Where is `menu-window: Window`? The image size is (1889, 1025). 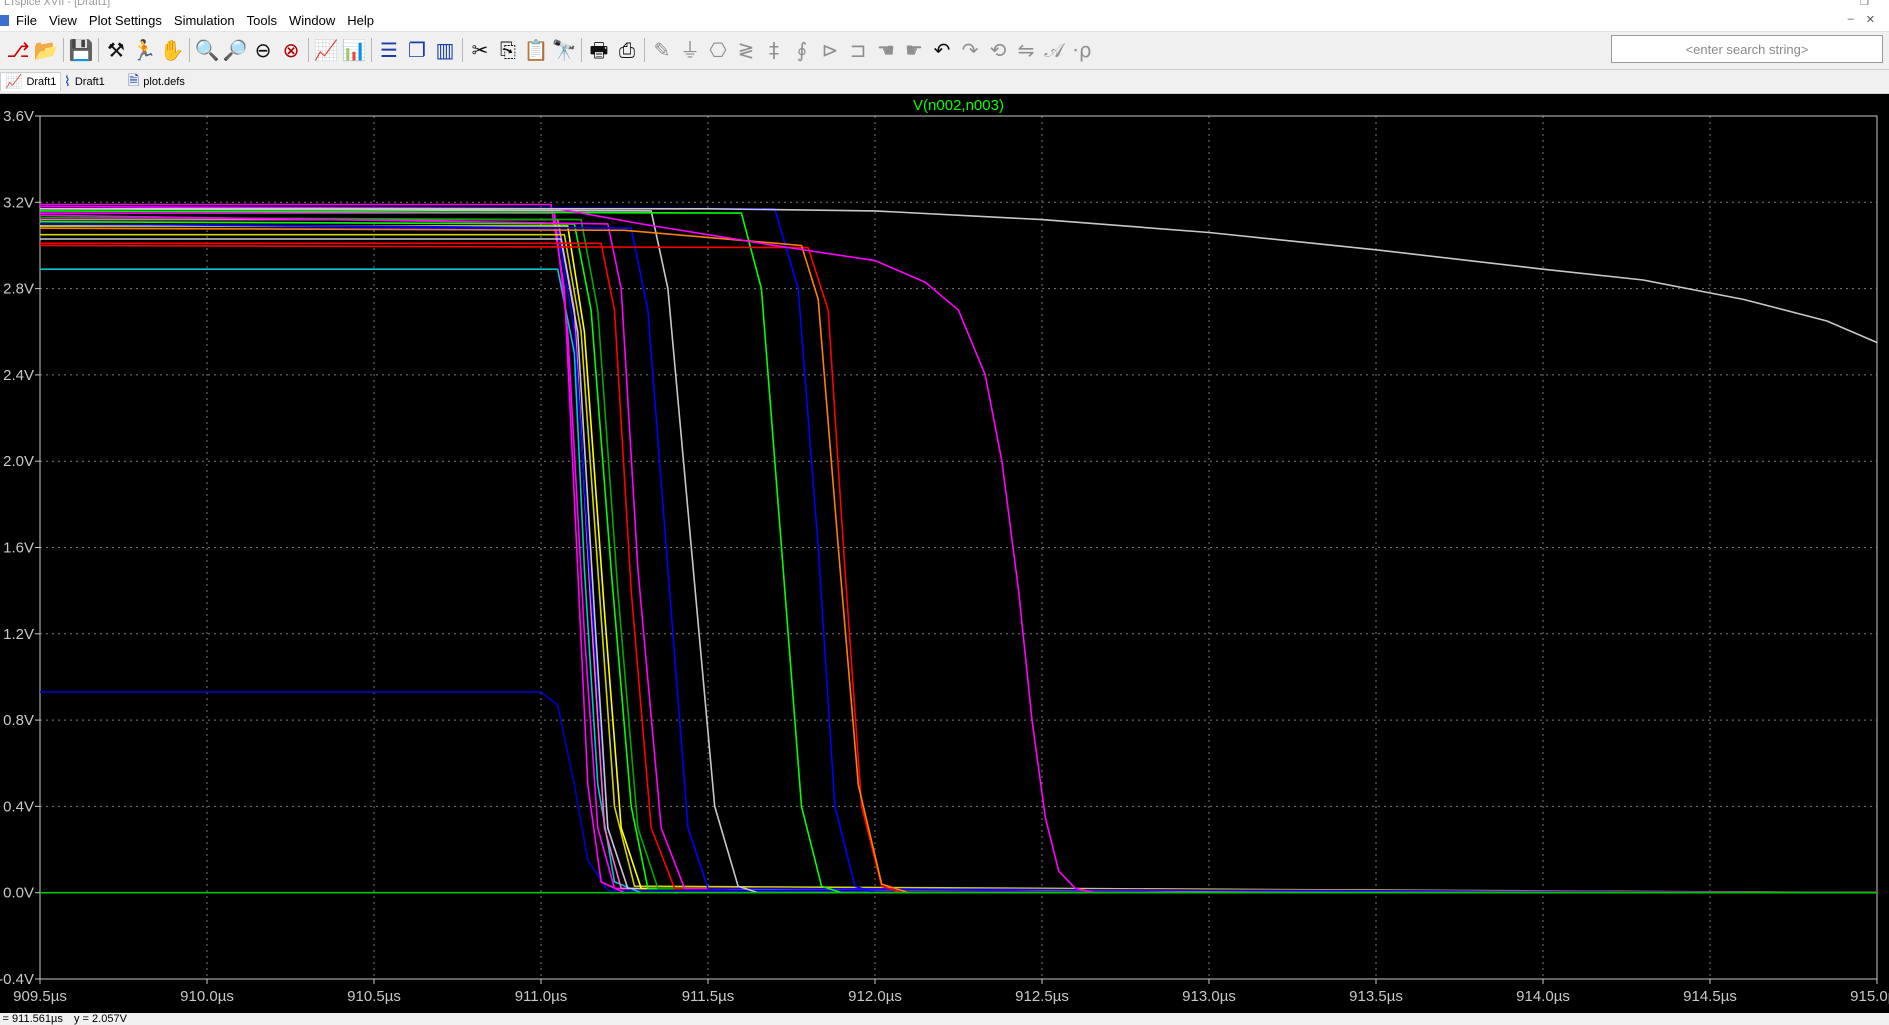
menu-window: Window is located at coordinates (312, 20).